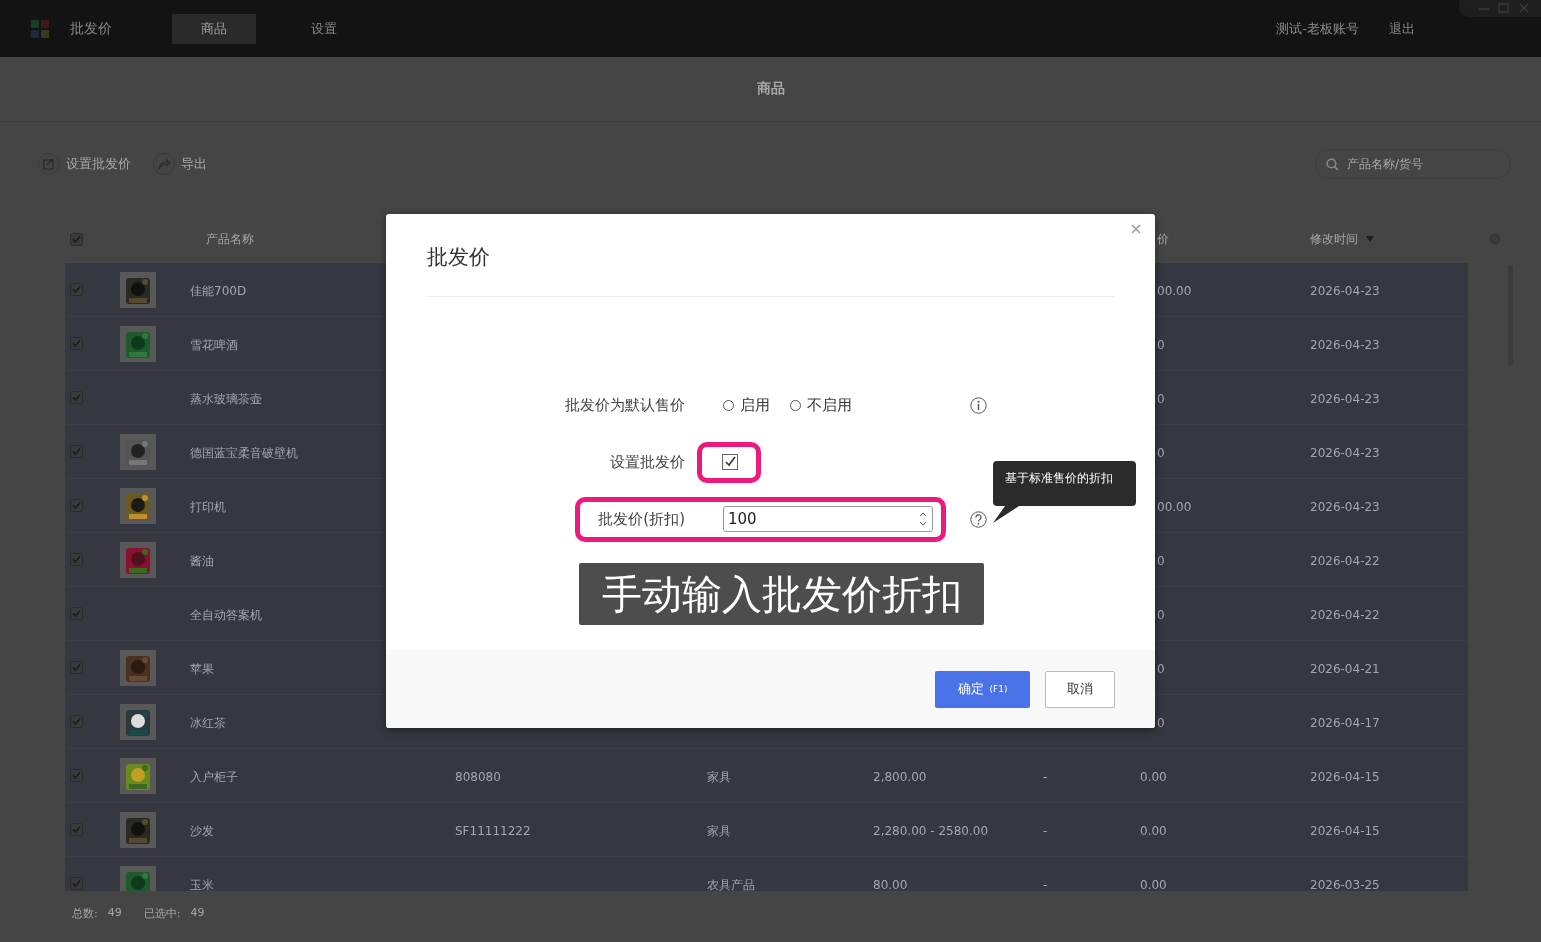 Image resolution: width=1541 pixels, height=942 pixels. I want to click on table-cell: 808080, so click(478, 777).